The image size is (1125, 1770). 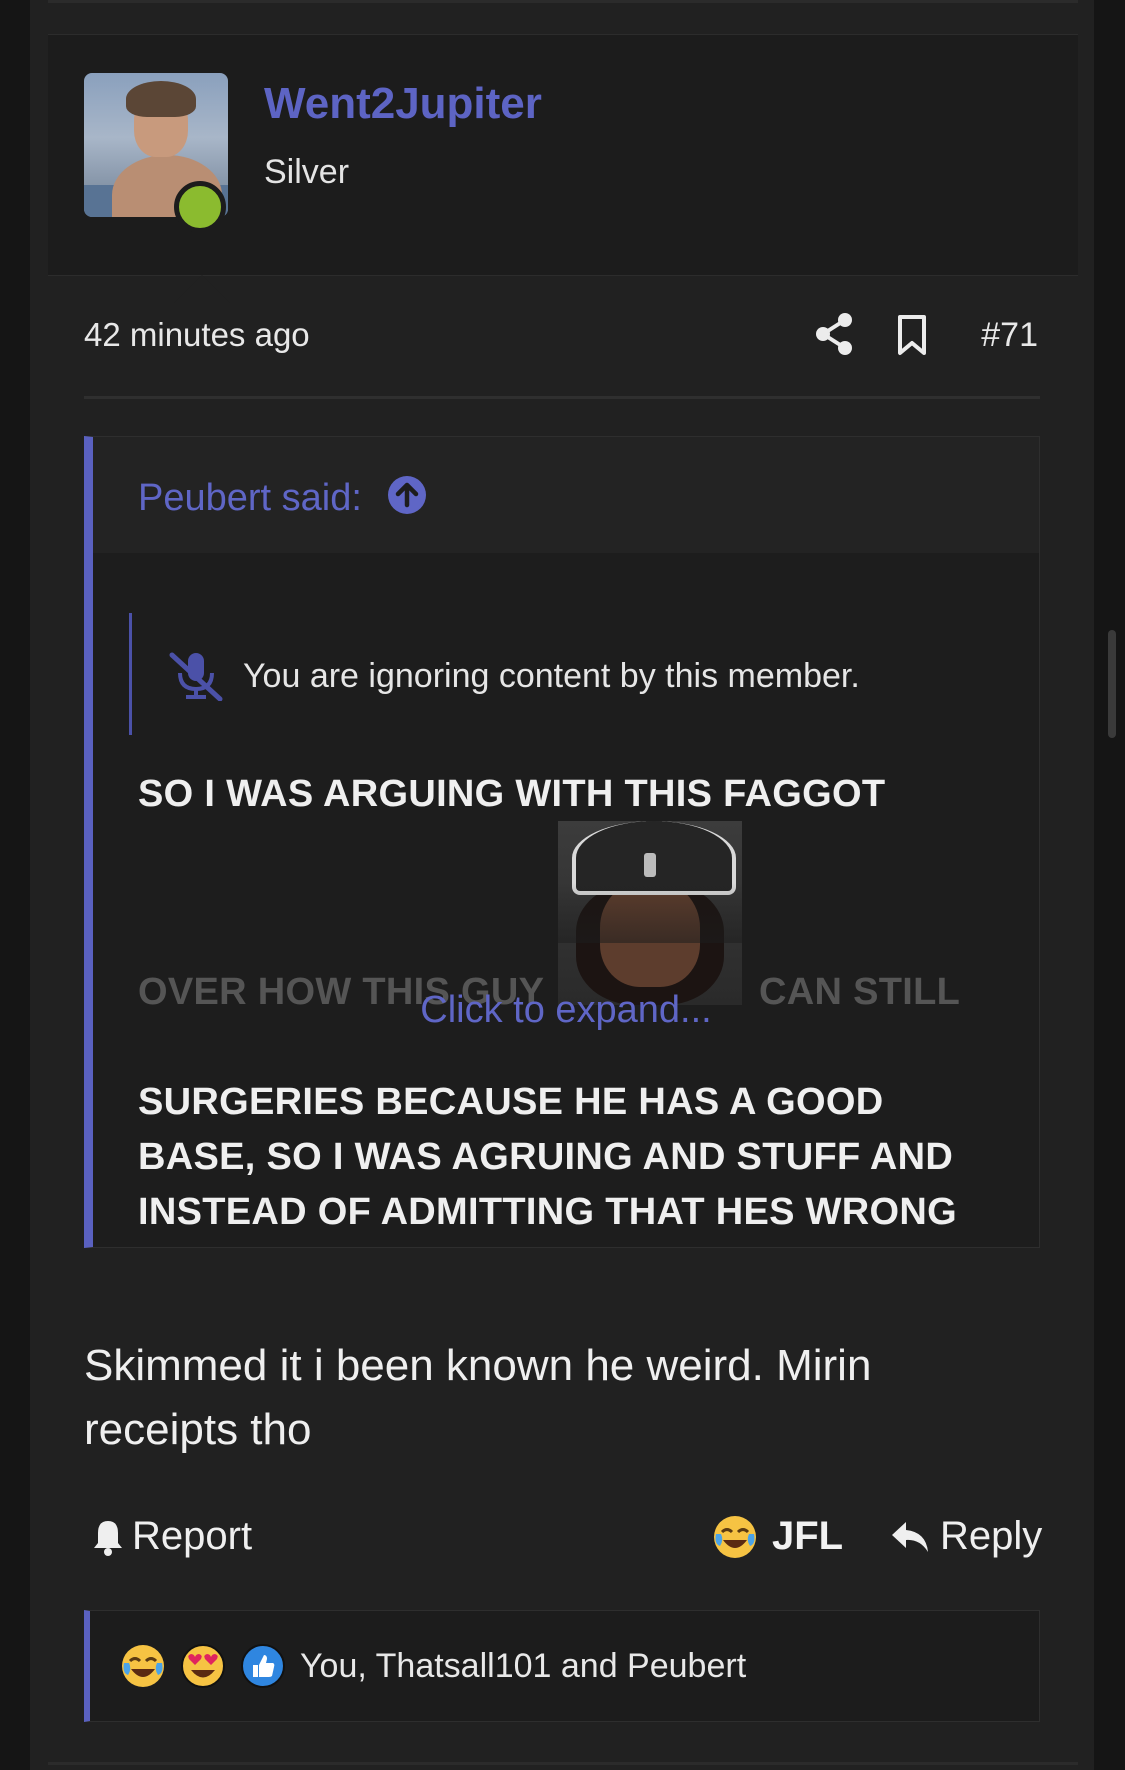 What do you see at coordinates (263, 1666) in the screenshot?
I see `thumbs-up-emoji-icon` at bounding box center [263, 1666].